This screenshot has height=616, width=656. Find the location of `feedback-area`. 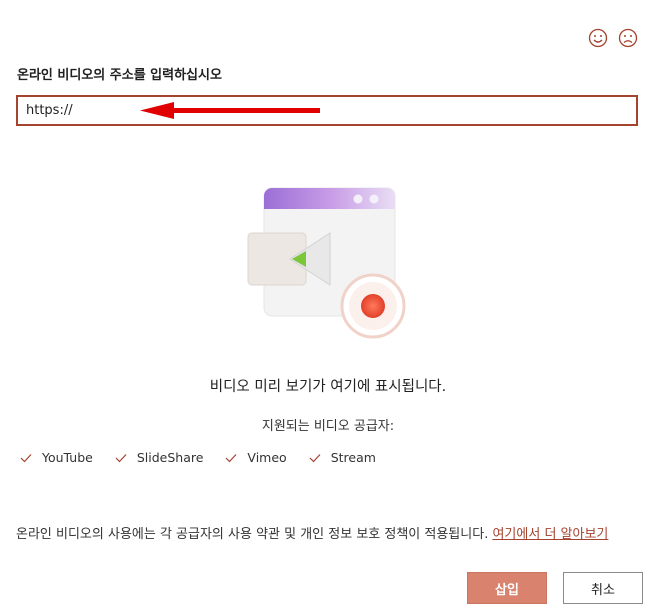

feedback-area is located at coordinates (613, 38).